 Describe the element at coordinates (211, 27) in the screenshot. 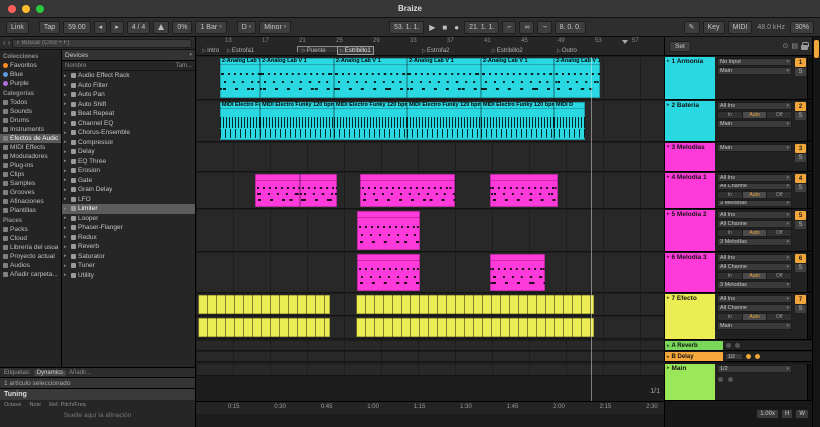

I see `quantization-menu: 1 Bar ▾` at that location.